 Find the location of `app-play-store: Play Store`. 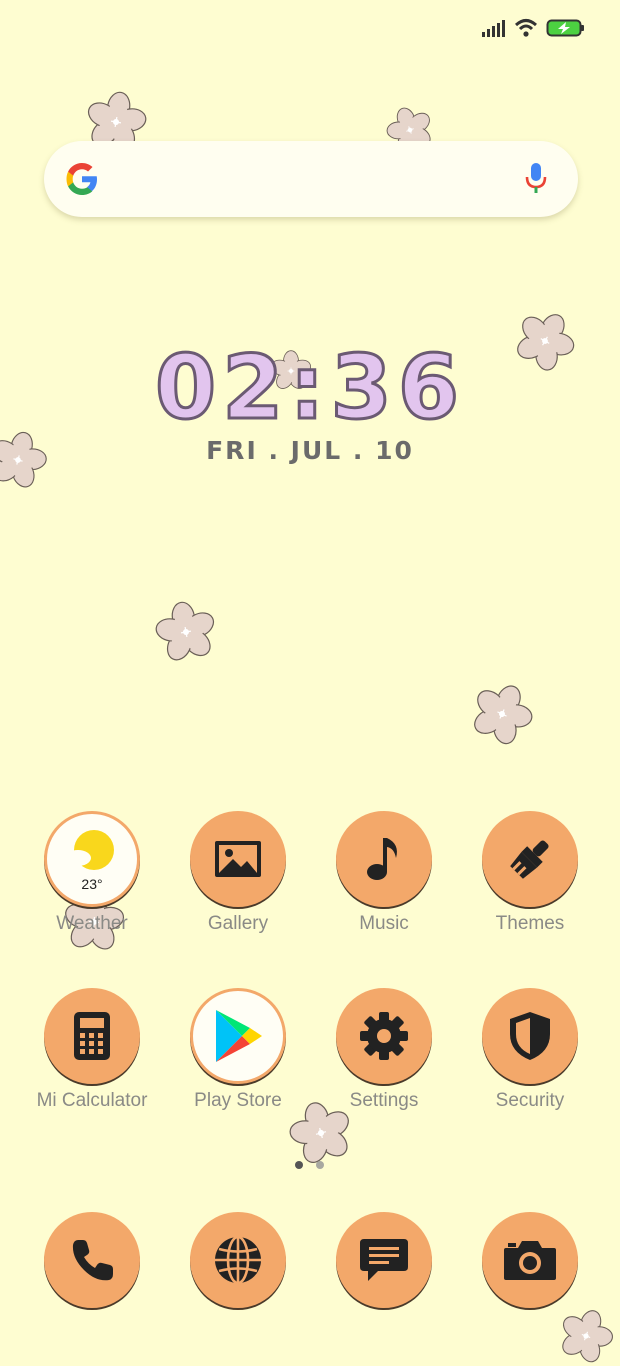

app-play-store: Play Store is located at coordinates (238, 1050).